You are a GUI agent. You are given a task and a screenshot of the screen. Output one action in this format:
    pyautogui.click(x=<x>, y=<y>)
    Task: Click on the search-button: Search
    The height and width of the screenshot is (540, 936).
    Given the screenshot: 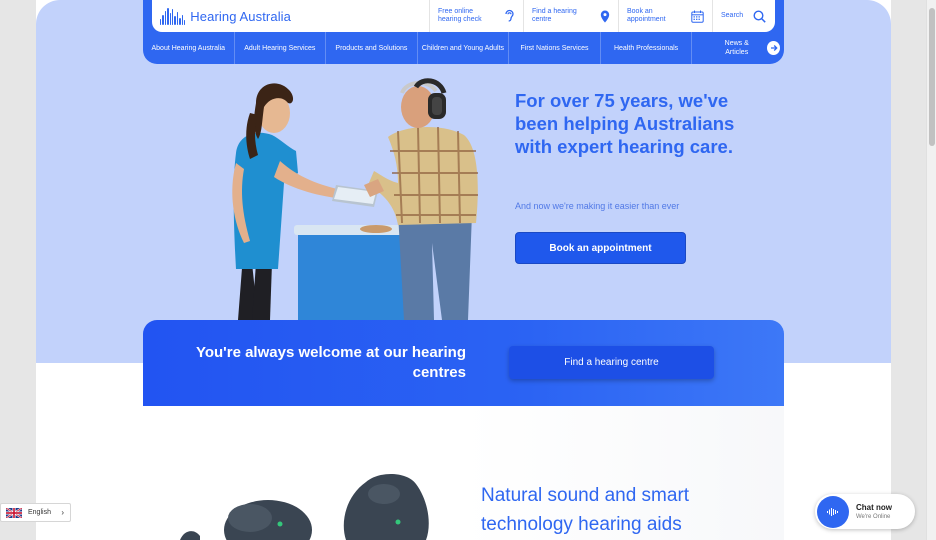 What is the action you would take?
    pyautogui.click(x=743, y=16)
    